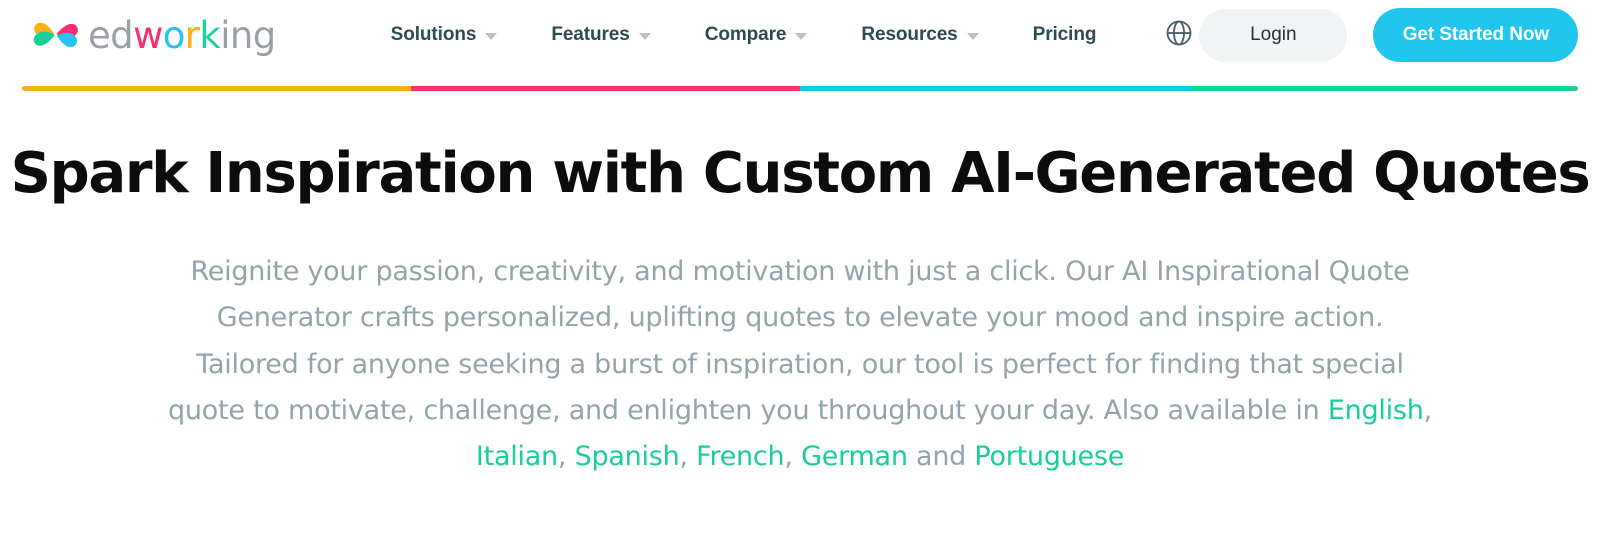 The height and width of the screenshot is (555, 1600). Describe the element at coordinates (56, 35) in the screenshot. I see `edworking-logo-icon` at that location.